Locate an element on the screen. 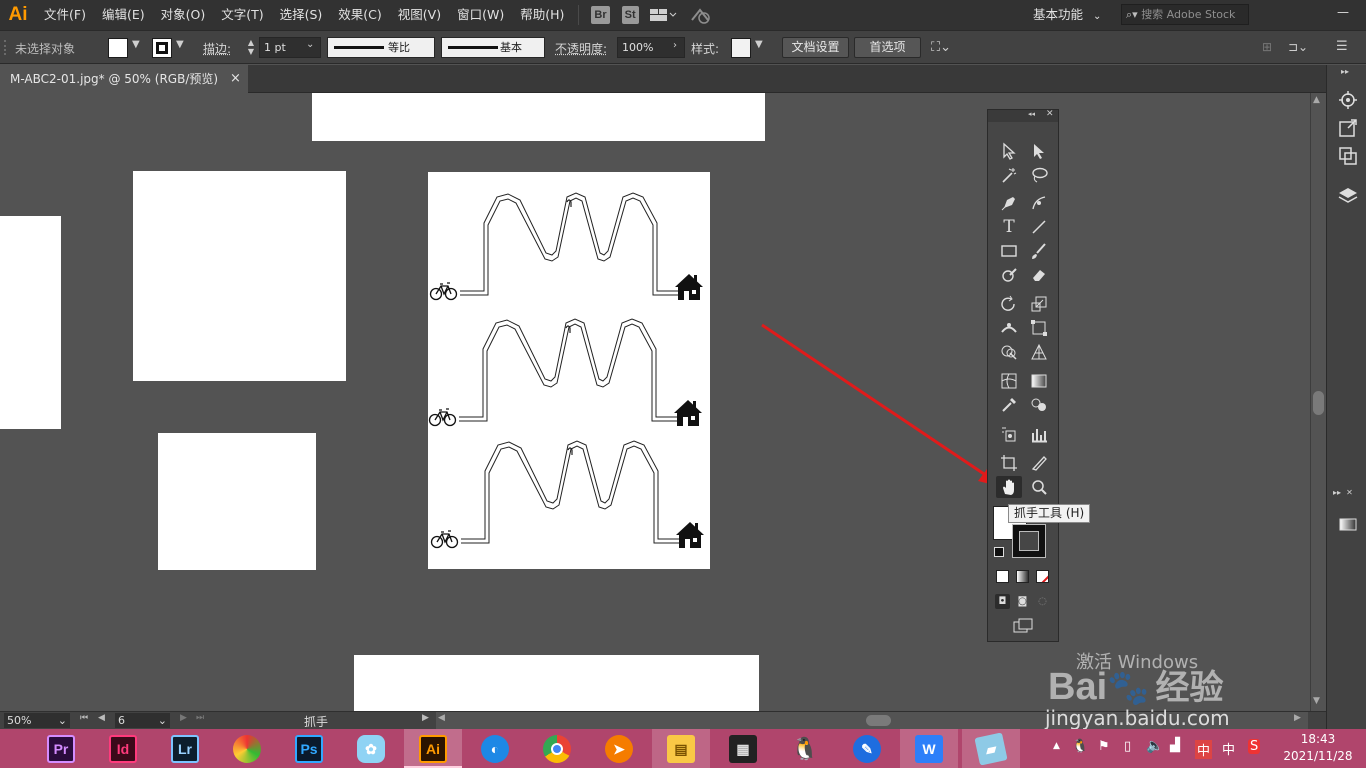 This screenshot has width=1366, height=768. scale-tool-icon is located at coordinates (1039, 304).